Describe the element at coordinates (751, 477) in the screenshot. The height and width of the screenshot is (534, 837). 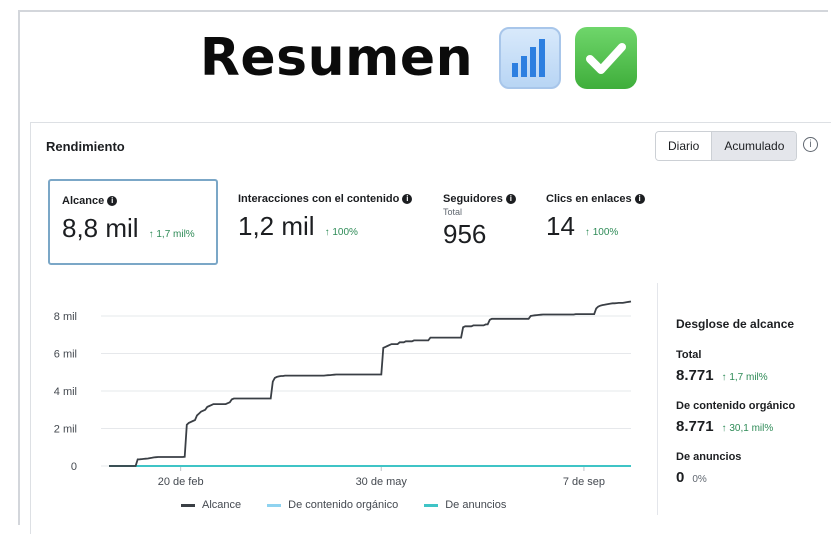
I see `breakdown-ads-row: 0 0%` at that location.